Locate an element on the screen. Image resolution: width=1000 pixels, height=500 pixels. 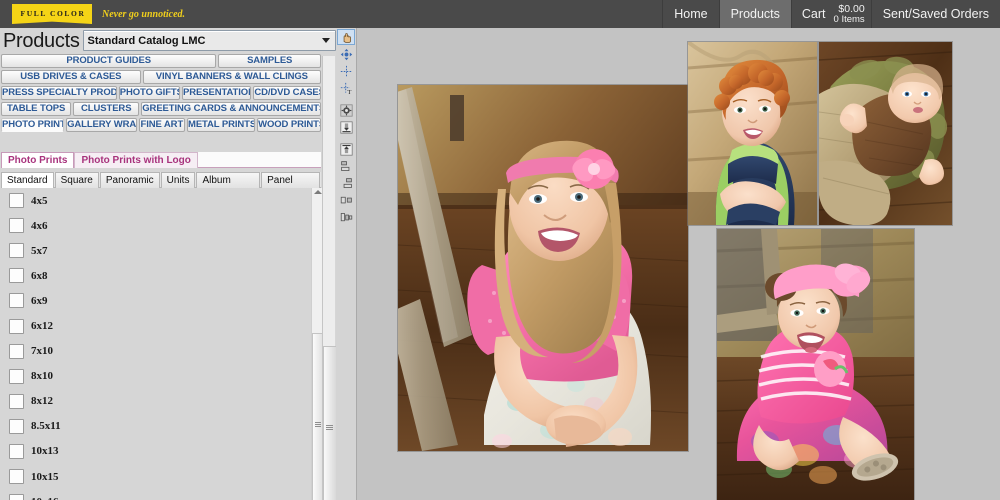
size-list-item-label: 6x9 is located at coordinates (39, 300).